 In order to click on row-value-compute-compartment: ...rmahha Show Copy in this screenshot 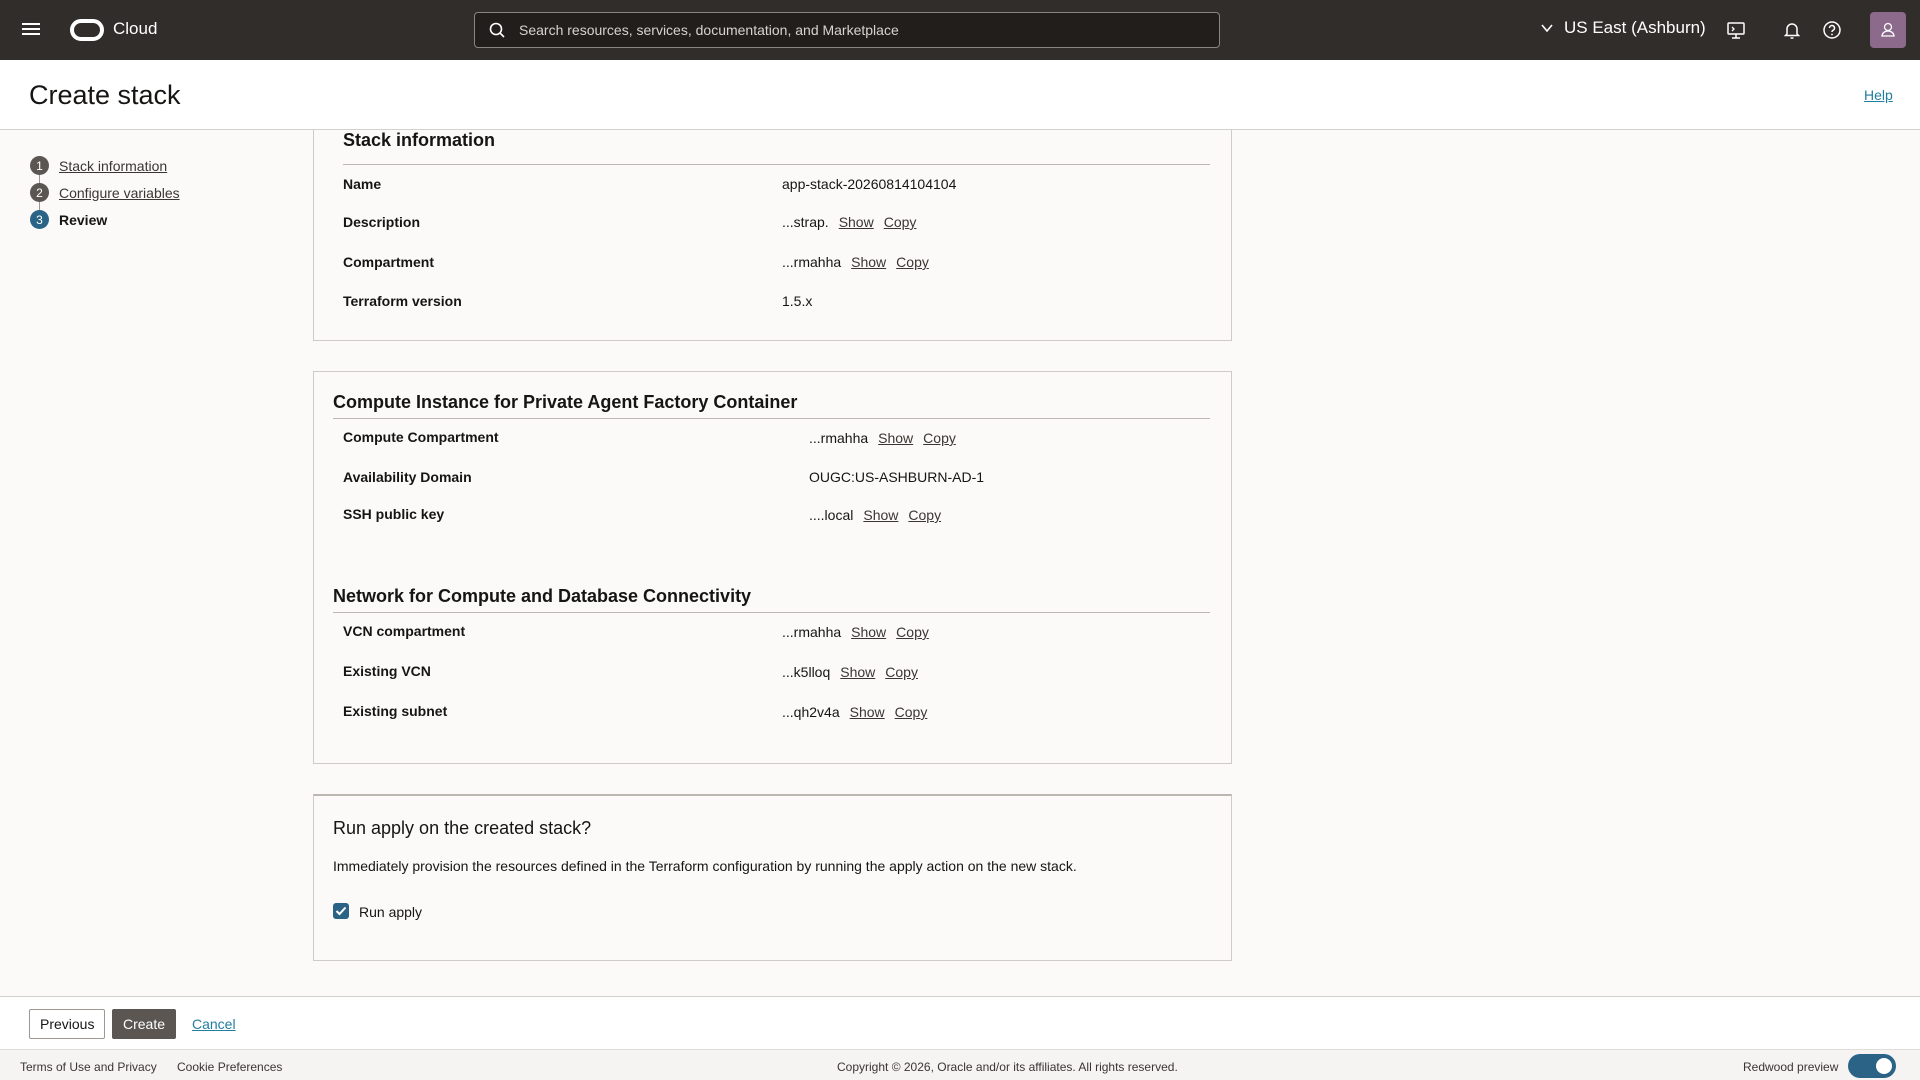, I will do `click(882, 438)`.